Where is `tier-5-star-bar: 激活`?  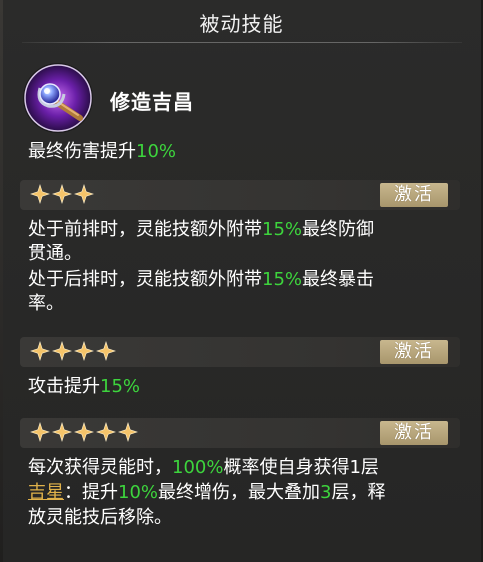 tier-5-star-bar: 激活 is located at coordinates (240, 433).